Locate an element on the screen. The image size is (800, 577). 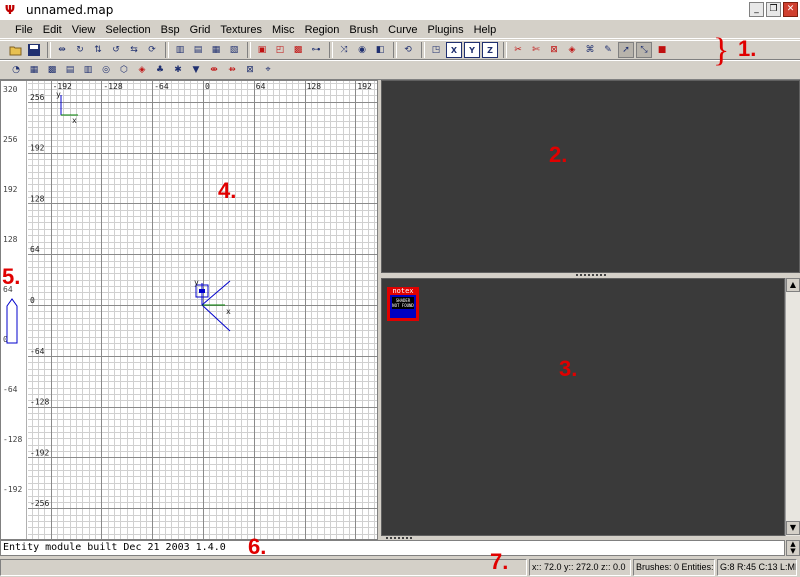
axis-y-letter: y is located at coordinates (58, 94).